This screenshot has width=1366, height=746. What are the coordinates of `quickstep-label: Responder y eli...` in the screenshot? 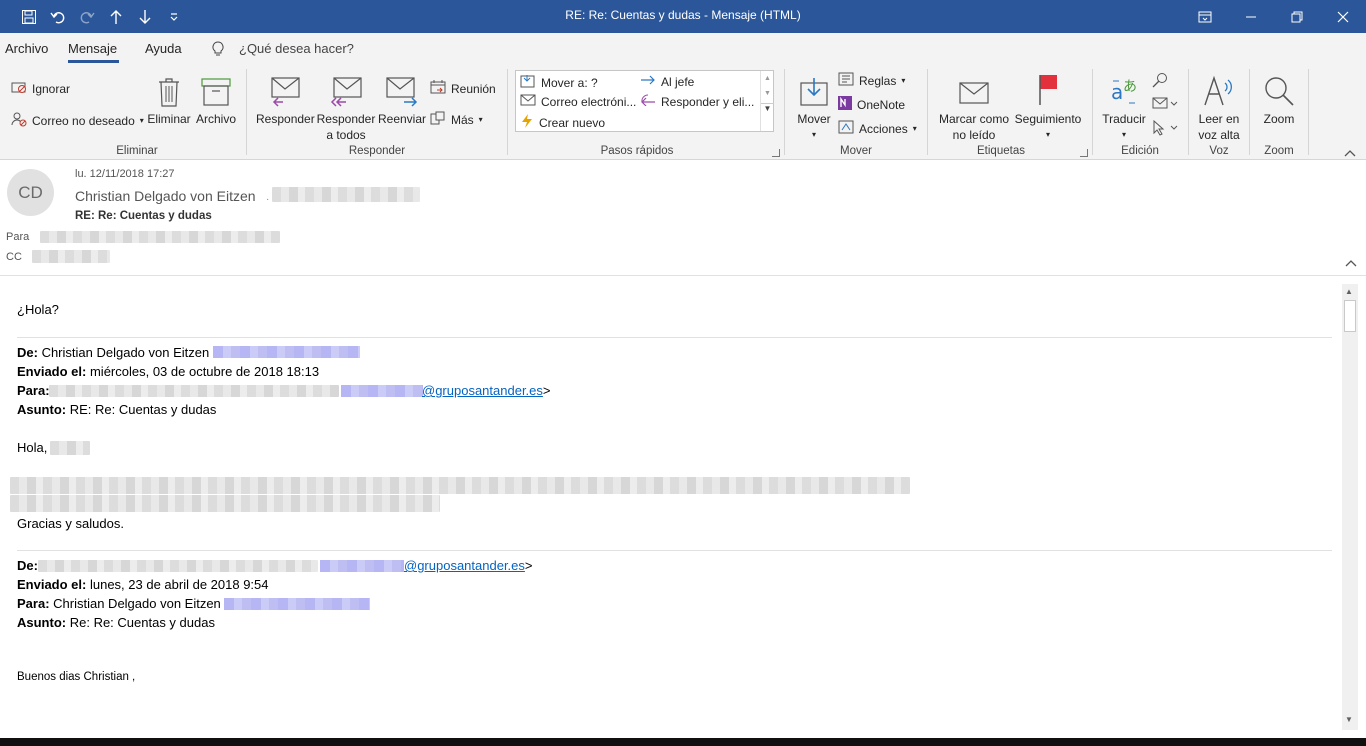 It's located at (708, 101).